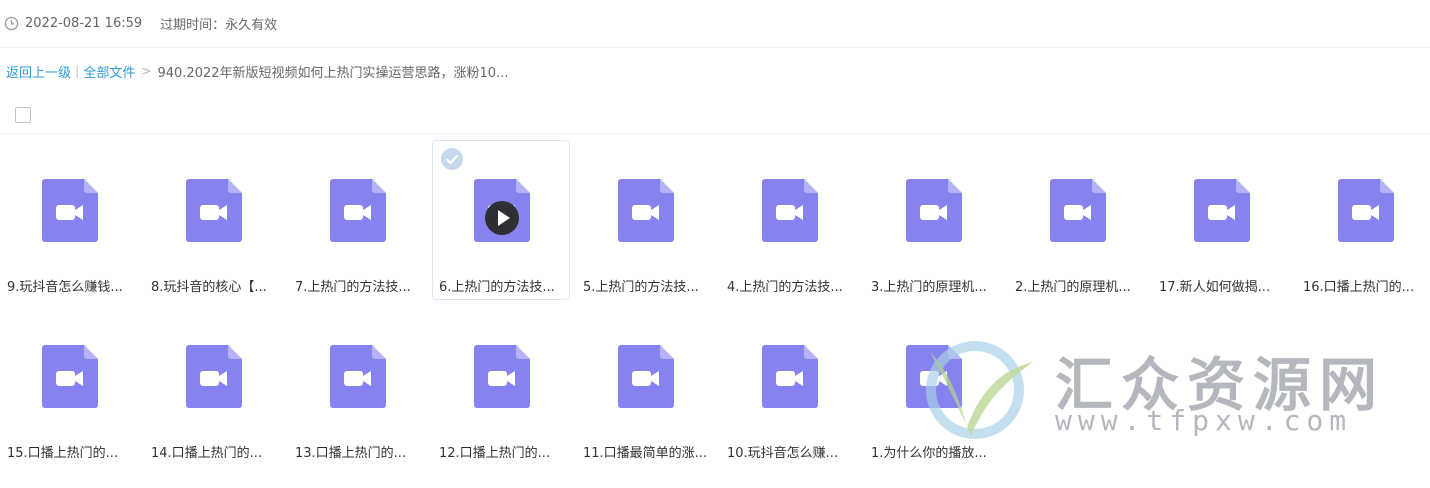 This screenshot has width=1430, height=488. I want to click on share-datetime: 2022-08-21 16:59, so click(84, 23).